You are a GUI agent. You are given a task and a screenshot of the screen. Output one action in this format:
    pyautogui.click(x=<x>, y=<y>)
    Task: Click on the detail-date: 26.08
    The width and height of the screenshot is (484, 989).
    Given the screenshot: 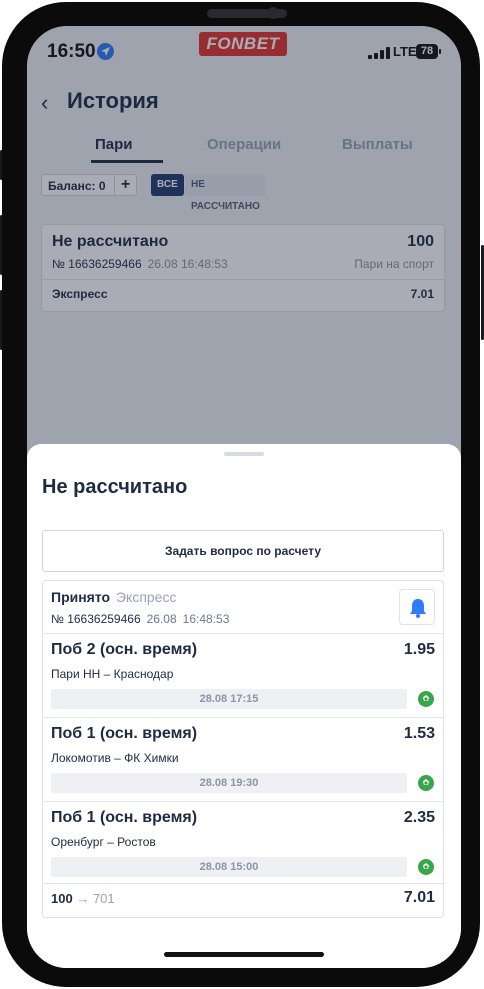 What is the action you would take?
    pyautogui.click(x=161, y=619)
    